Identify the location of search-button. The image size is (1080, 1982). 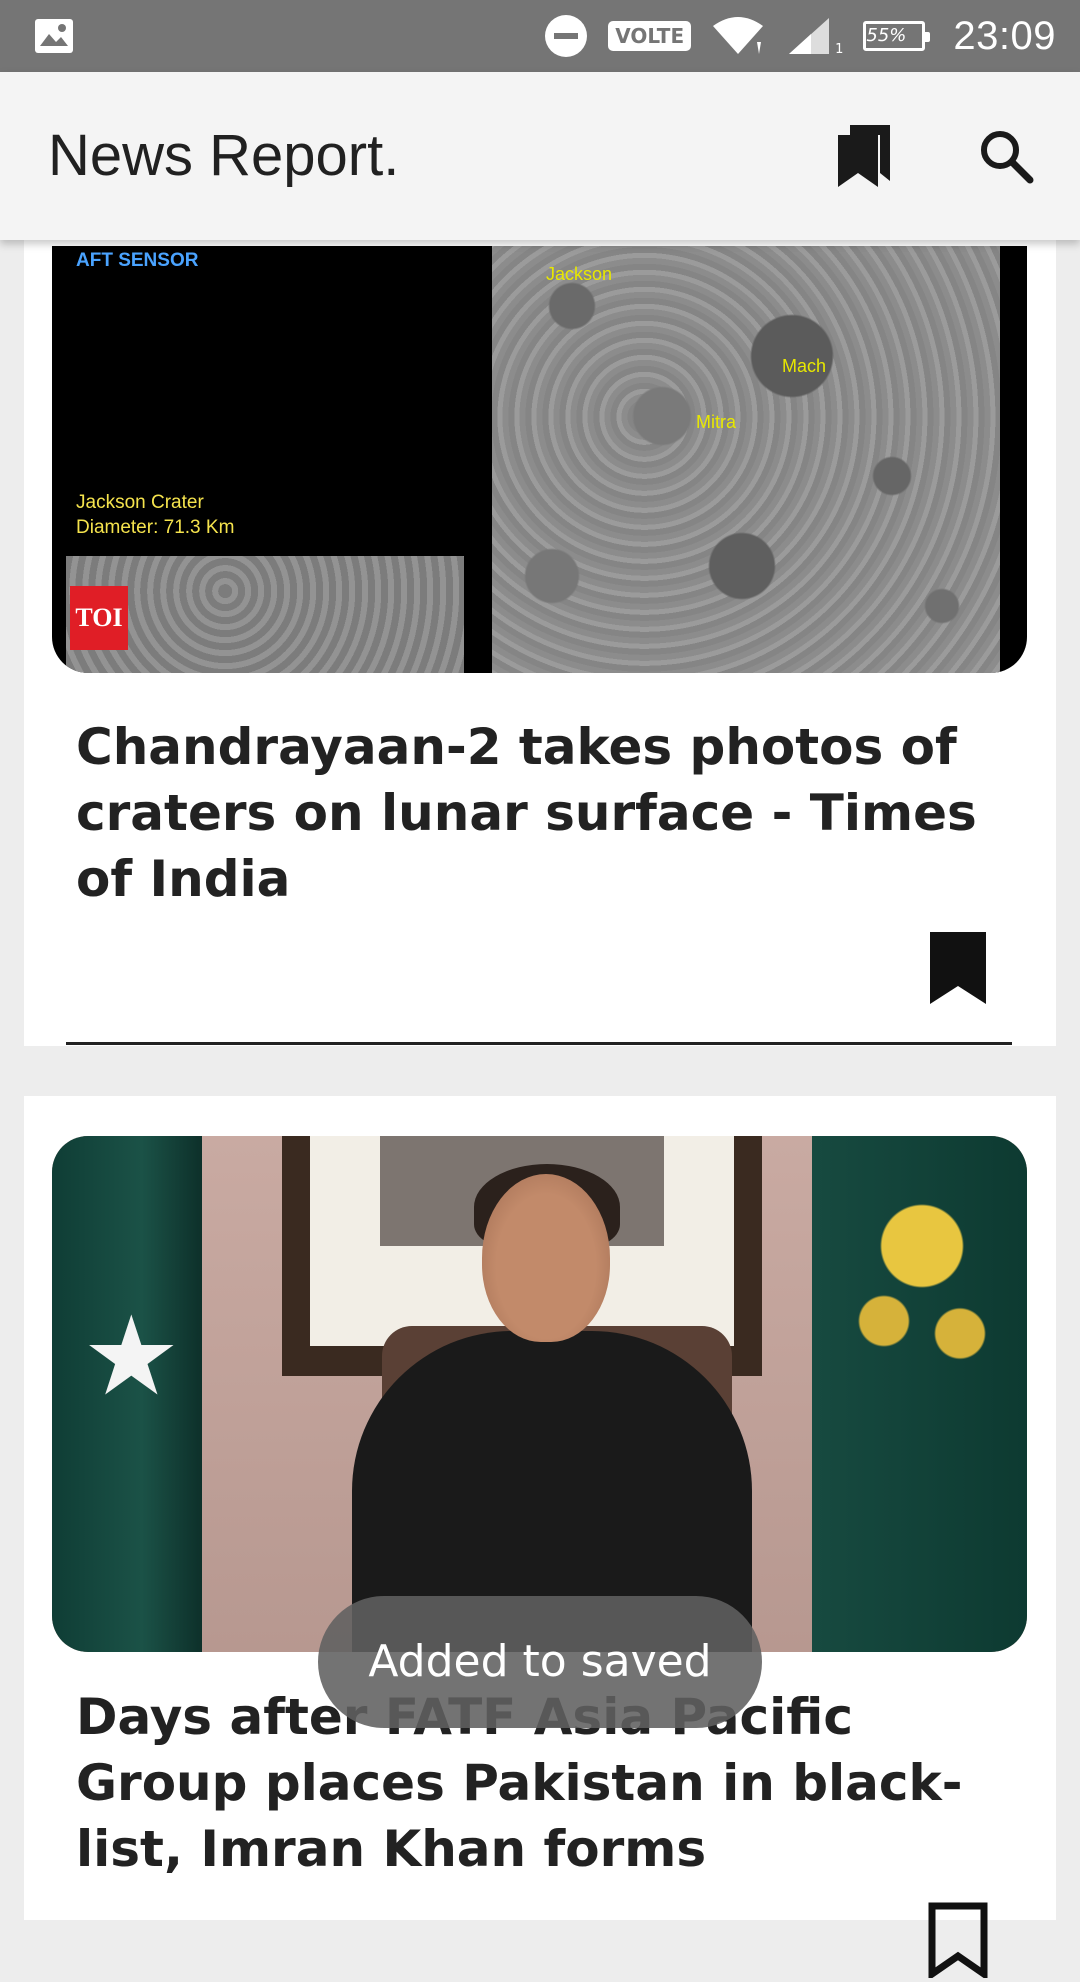
(1006, 156).